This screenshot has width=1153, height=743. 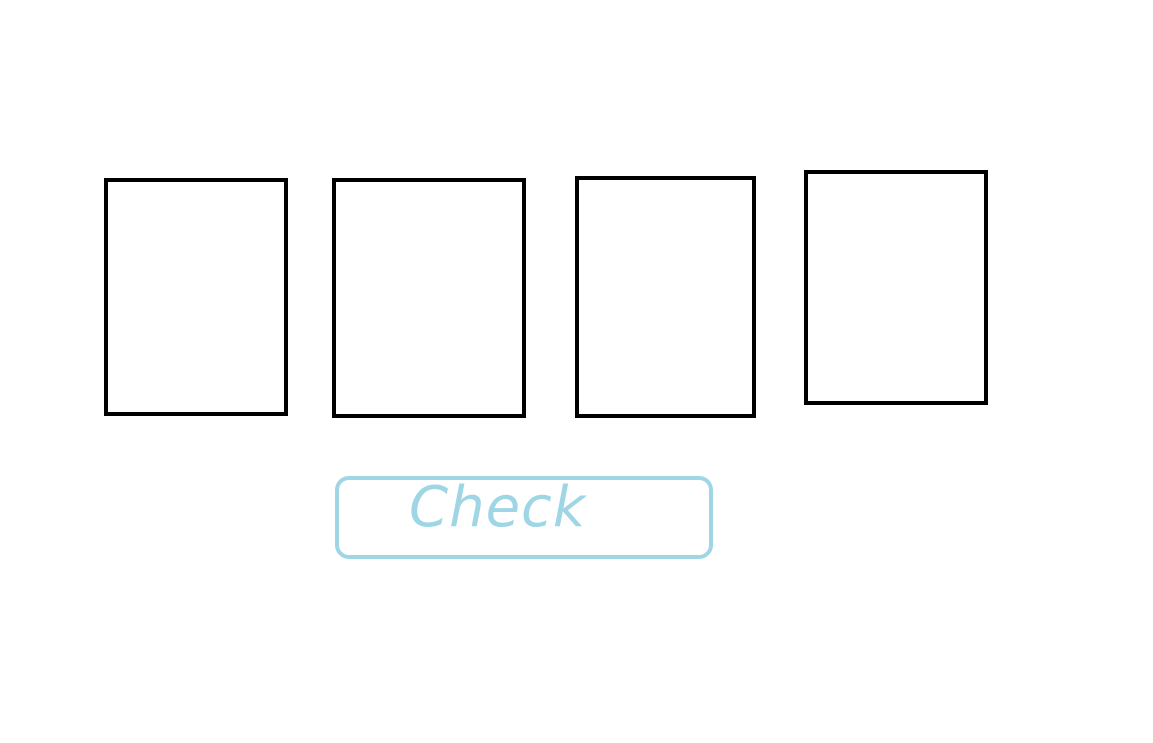 What do you see at coordinates (498, 507) in the screenshot?
I see `check-button-label: Check` at bounding box center [498, 507].